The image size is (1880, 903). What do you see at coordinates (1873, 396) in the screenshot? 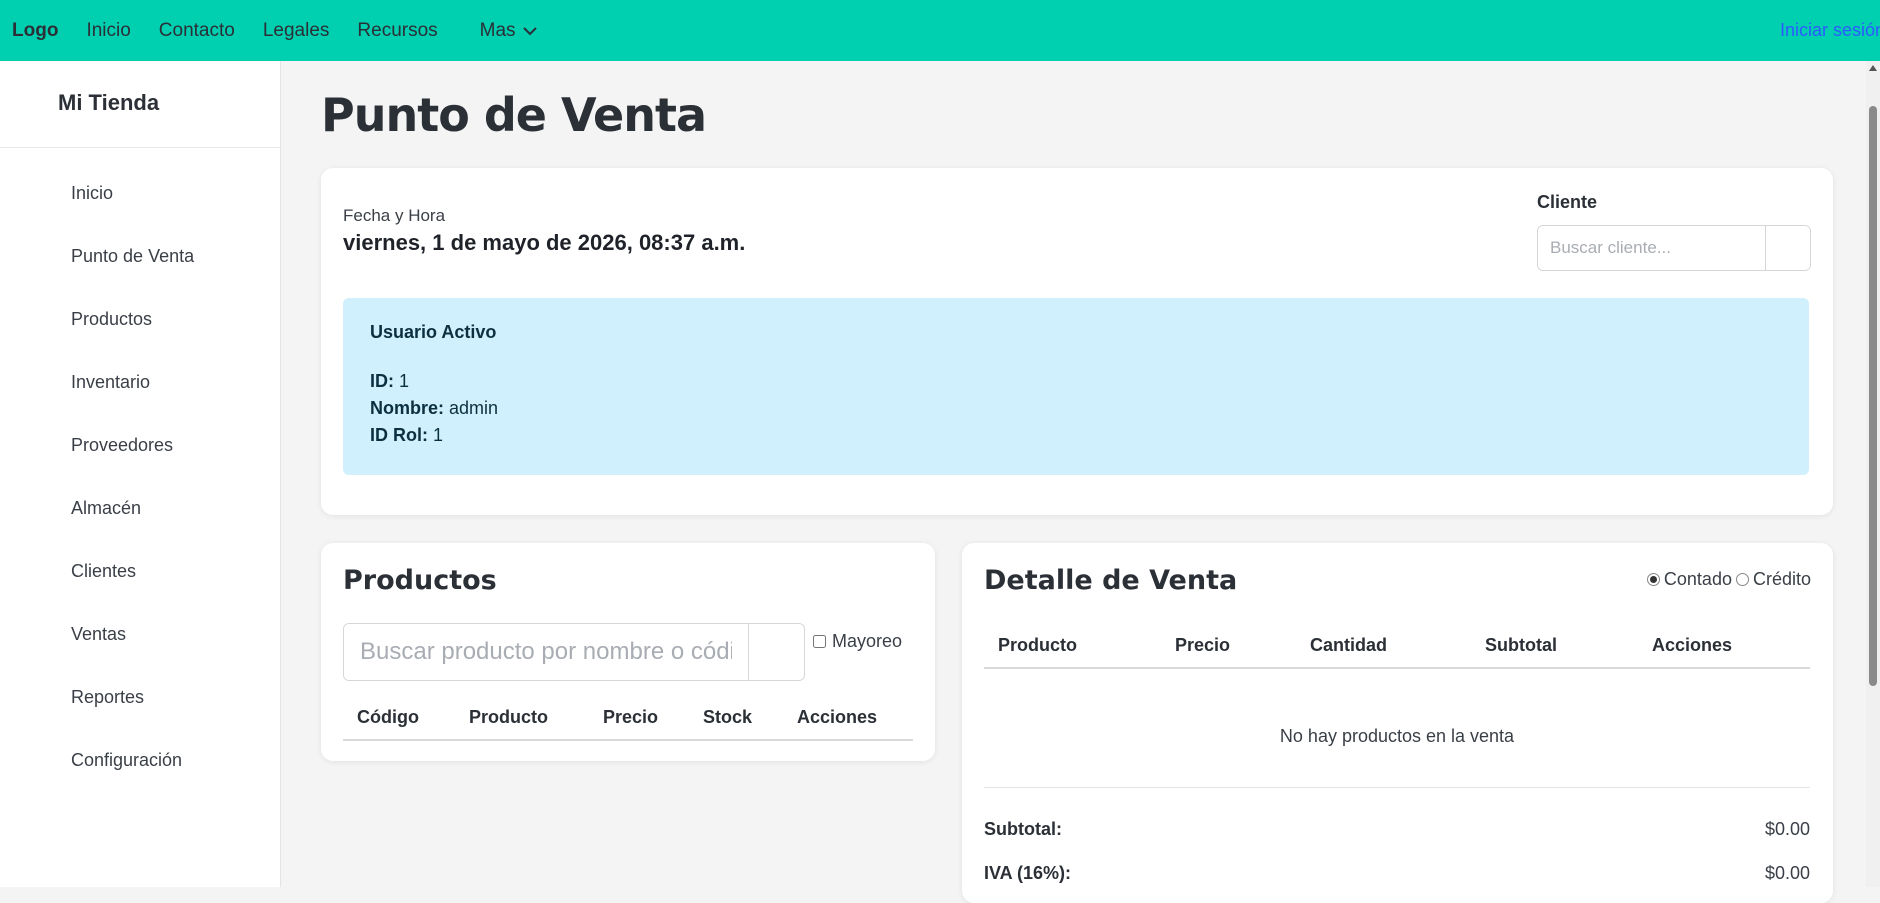
I see `scrollbar-thumb` at bounding box center [1873, 396].